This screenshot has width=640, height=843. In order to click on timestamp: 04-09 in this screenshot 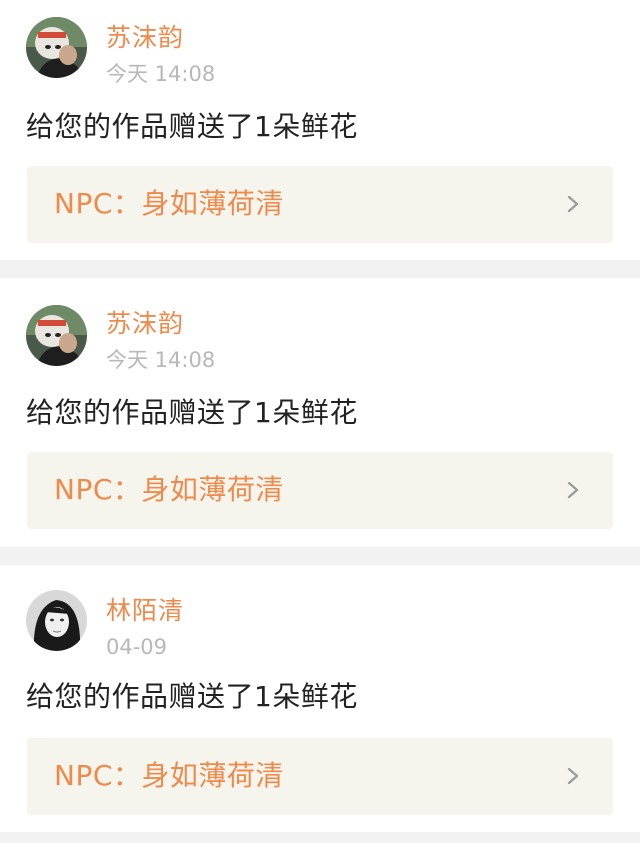, I will do `click(137, 647)`.